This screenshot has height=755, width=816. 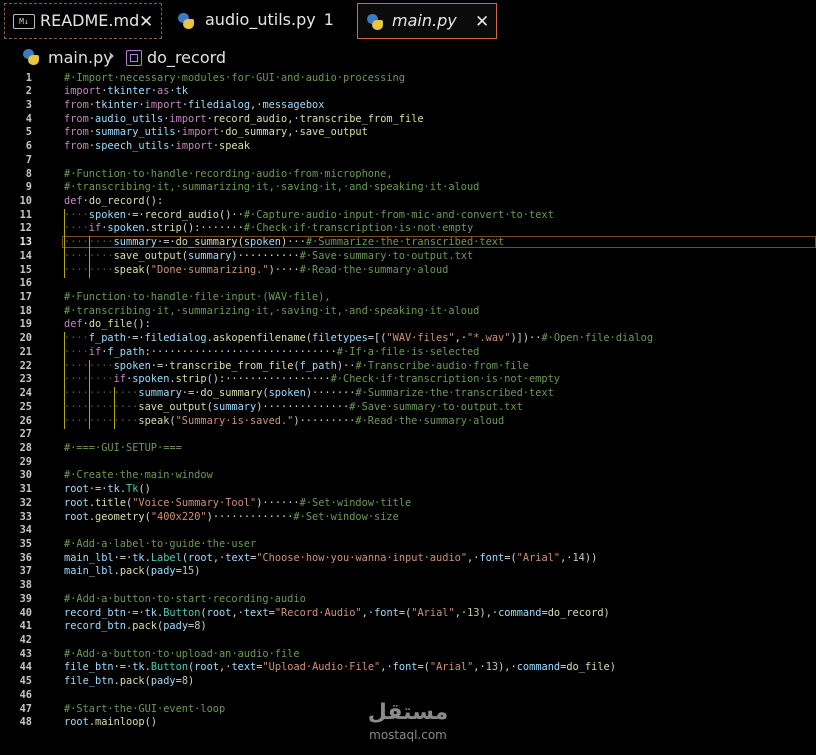 What do you see at coordinates (107, 490) in the screenshot?
I see `code-text: root·=·tk.Tk()` at bounding box center [107, 490].